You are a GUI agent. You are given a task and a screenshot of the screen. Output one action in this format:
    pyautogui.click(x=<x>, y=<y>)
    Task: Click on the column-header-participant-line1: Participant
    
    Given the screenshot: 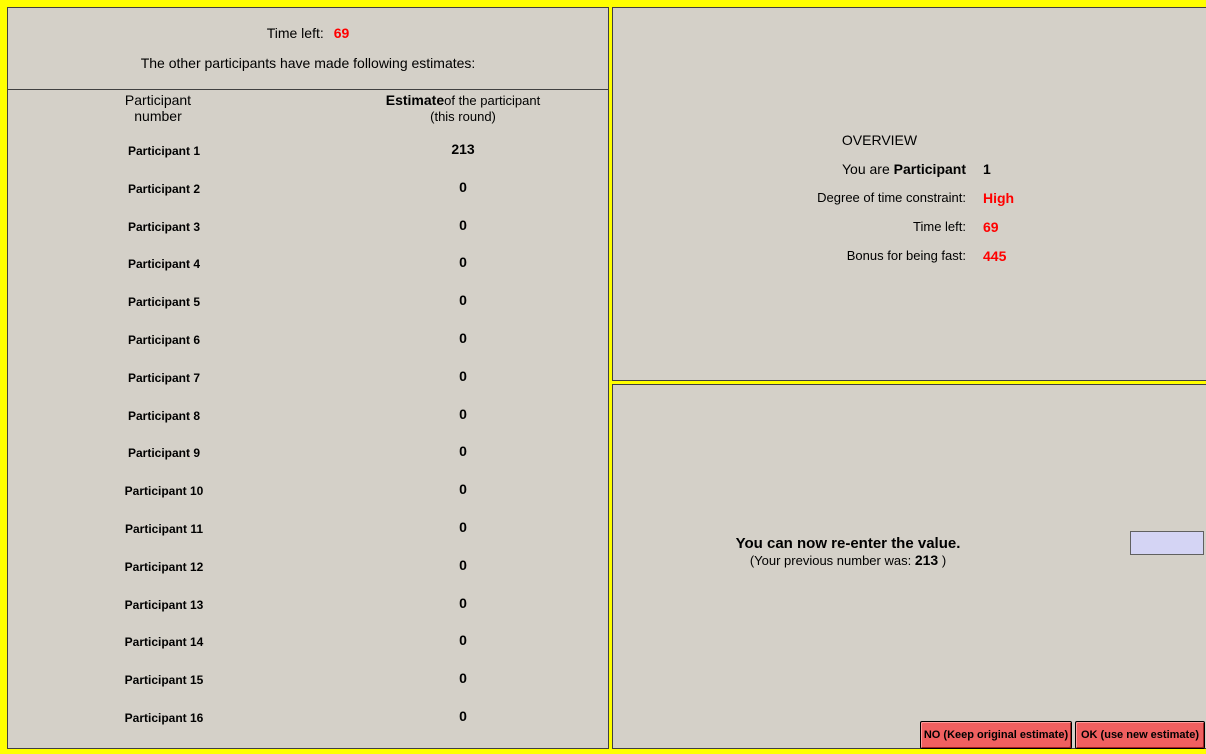 What is the action you would take?
    pyautogui.click(x=158, y=100)
    